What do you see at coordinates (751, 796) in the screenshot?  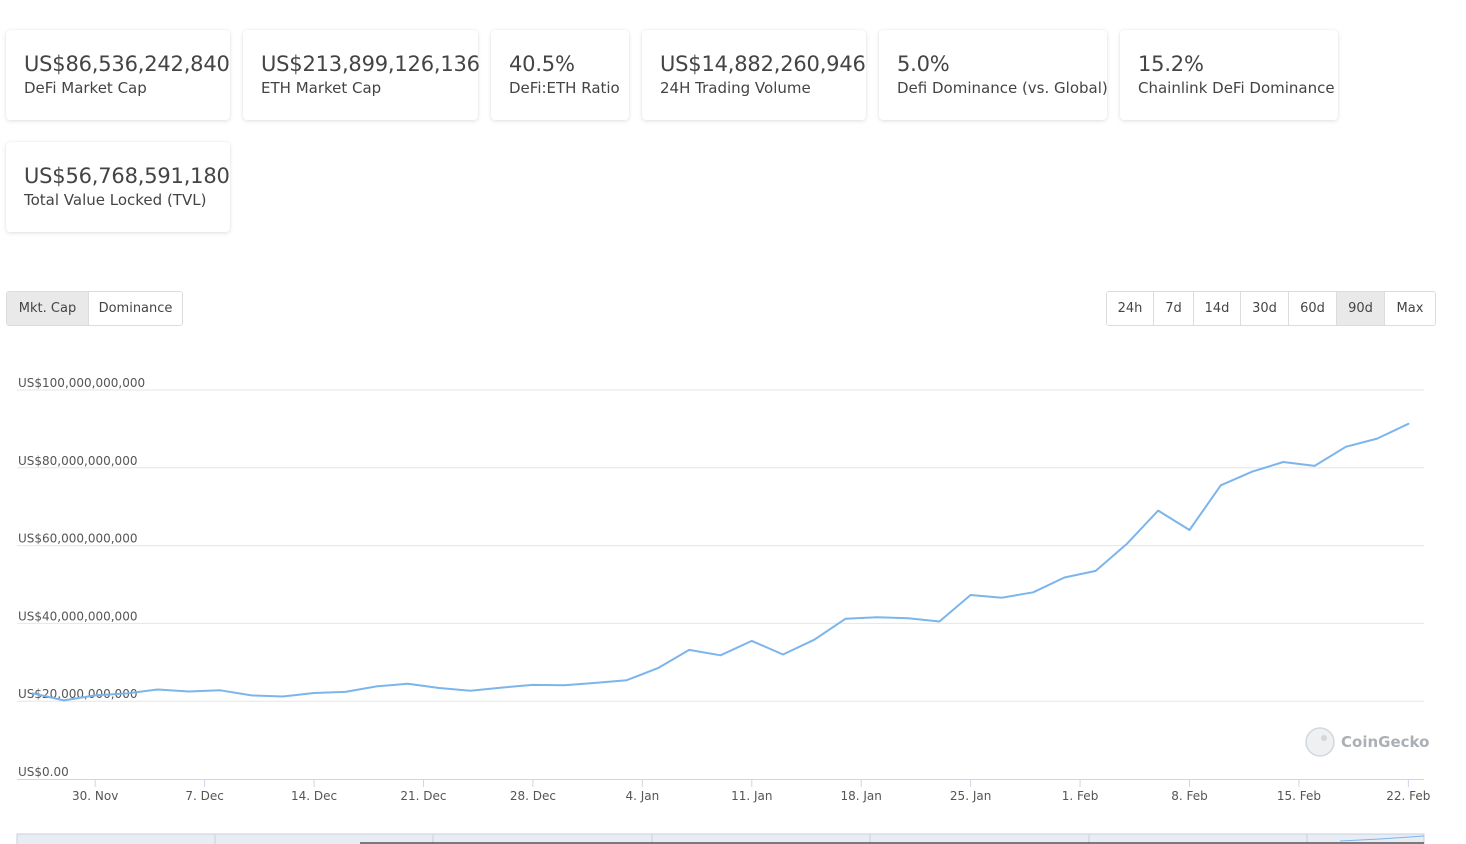 I see `x-tick-label: 11. Jan` at bounding box center [751, 796].